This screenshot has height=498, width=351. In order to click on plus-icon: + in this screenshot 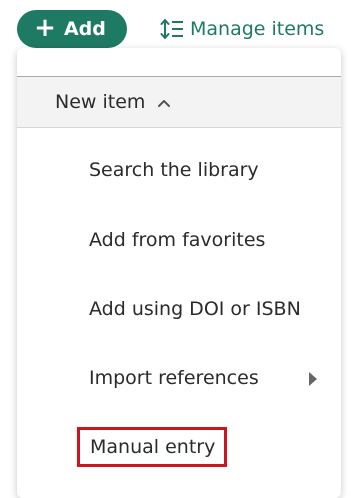, I will do `click(45, 28)`.